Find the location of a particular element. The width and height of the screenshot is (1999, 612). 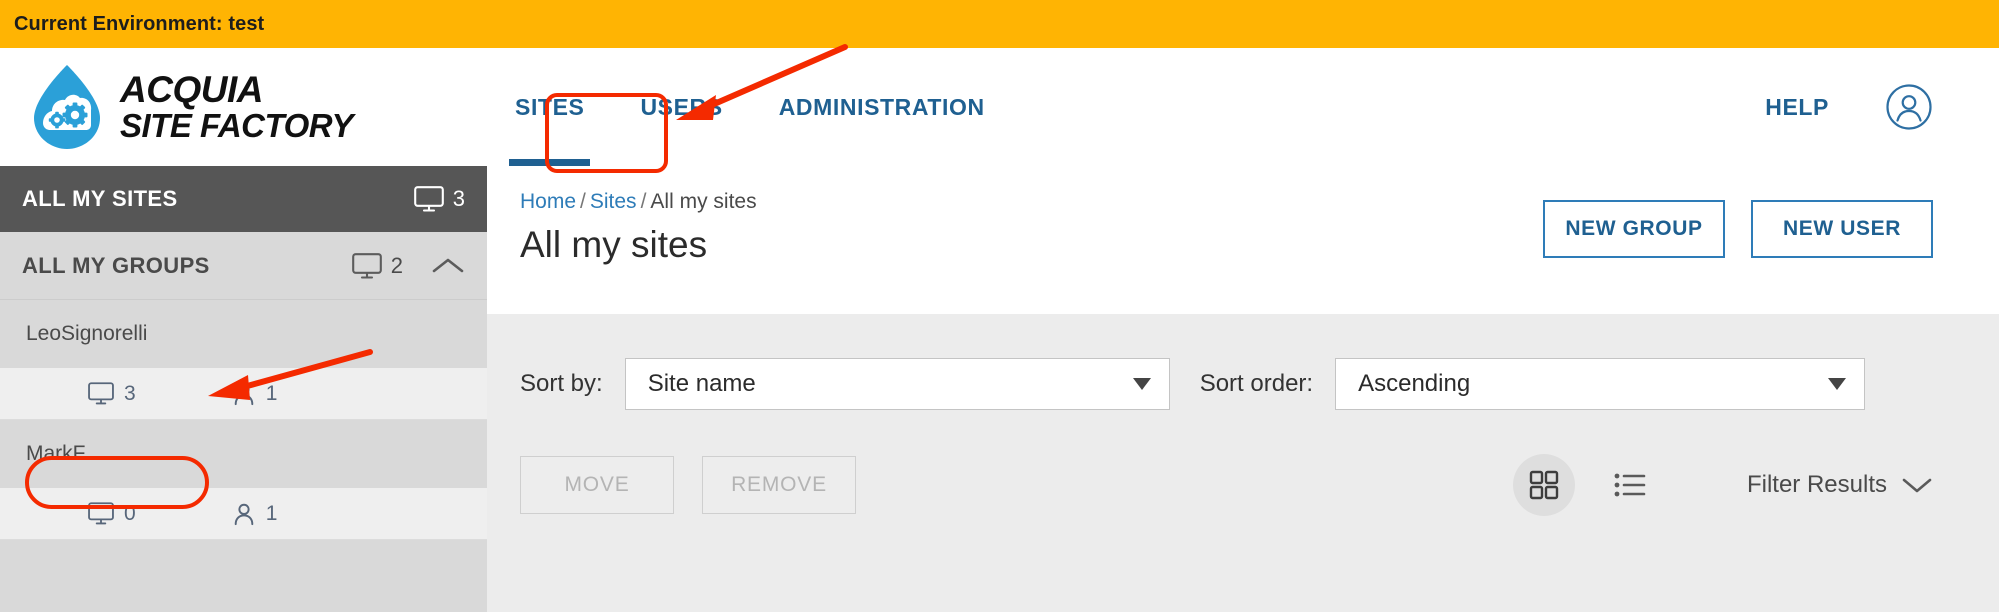

group-name: LeoSignorelli is located at coordinates (87, 333).